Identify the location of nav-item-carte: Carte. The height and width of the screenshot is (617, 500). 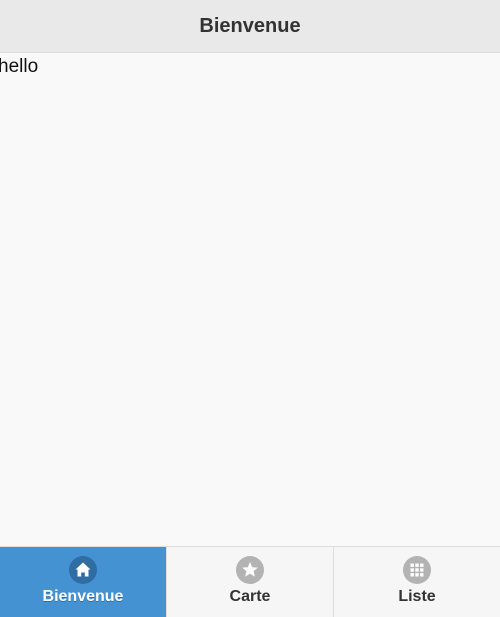
(249, 582).